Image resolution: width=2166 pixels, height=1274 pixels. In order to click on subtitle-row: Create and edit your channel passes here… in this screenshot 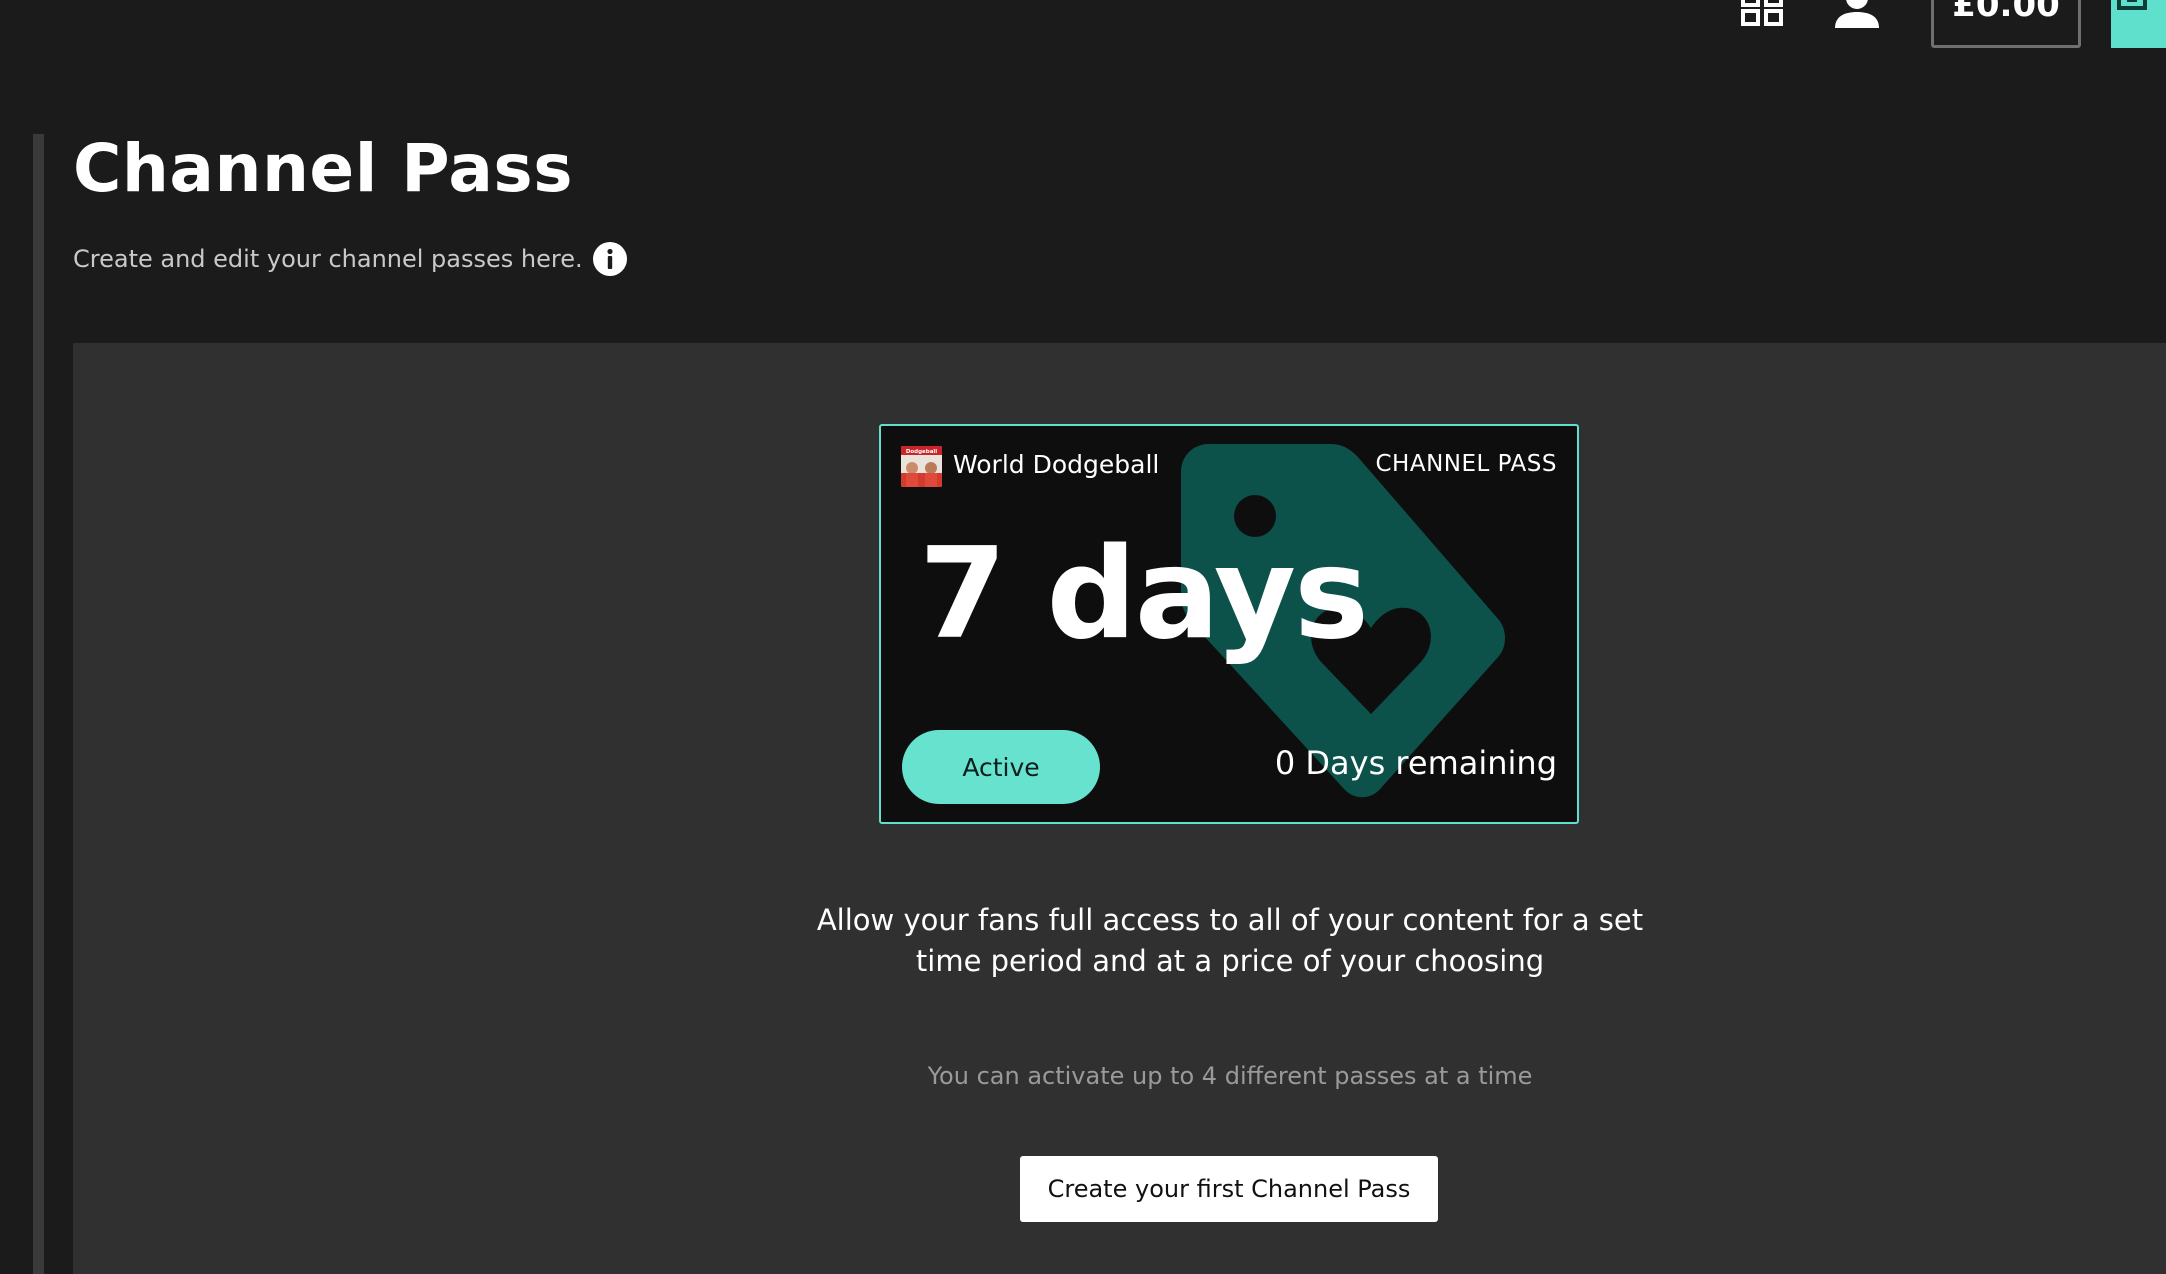, I will do `click(350, 259)`.